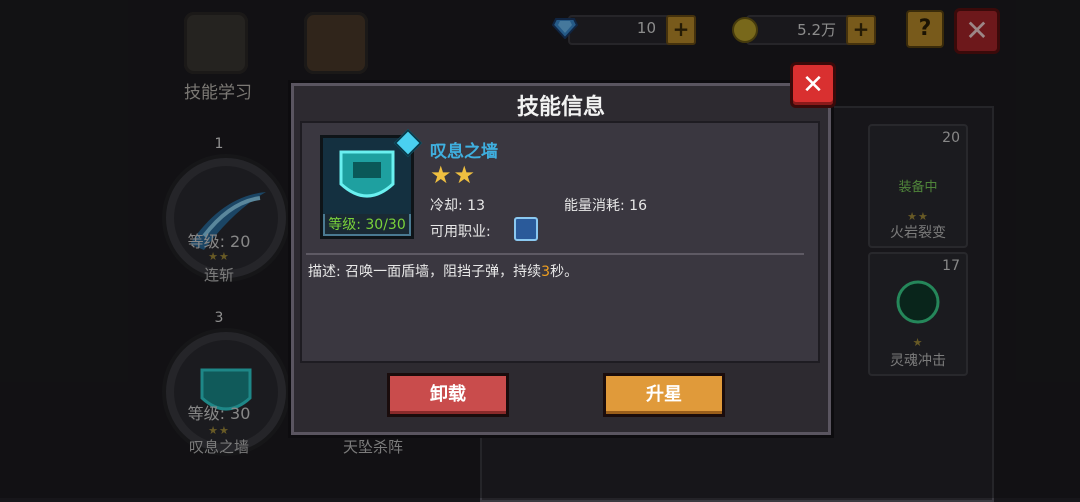  I want to click on upstar-button: 升星, so click(664, 395).